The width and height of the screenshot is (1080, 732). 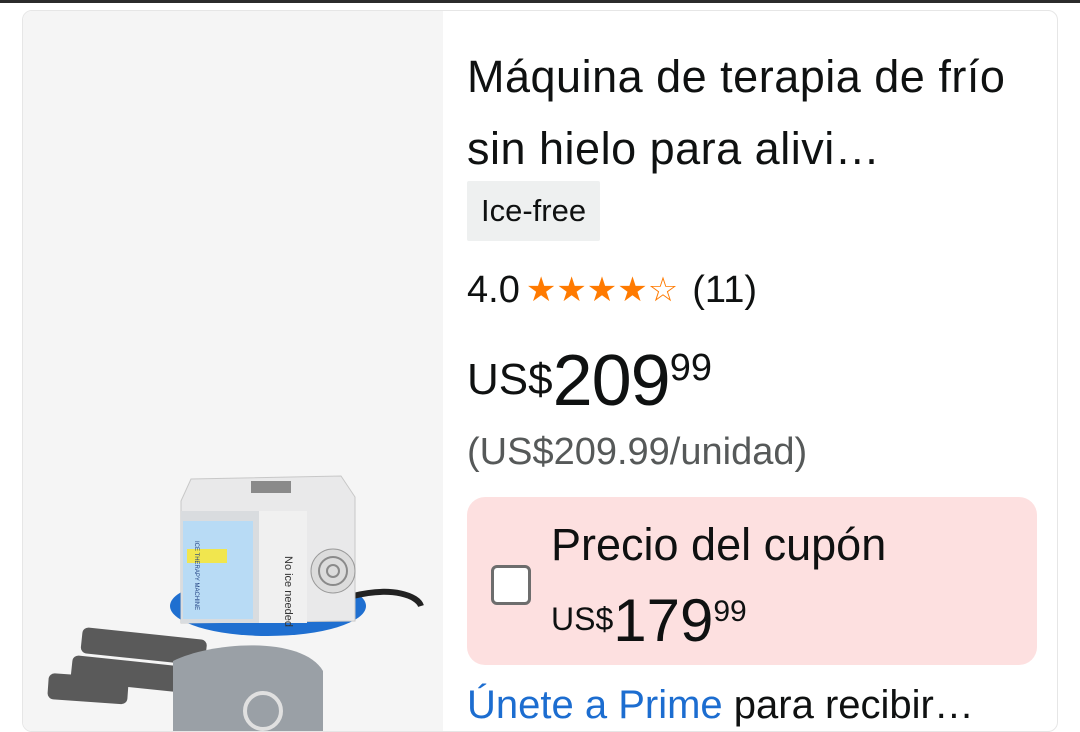 I want to click on product-image-illustration: No ice needed ICE THERAPY MACHINE, so click(x=235, y=603).